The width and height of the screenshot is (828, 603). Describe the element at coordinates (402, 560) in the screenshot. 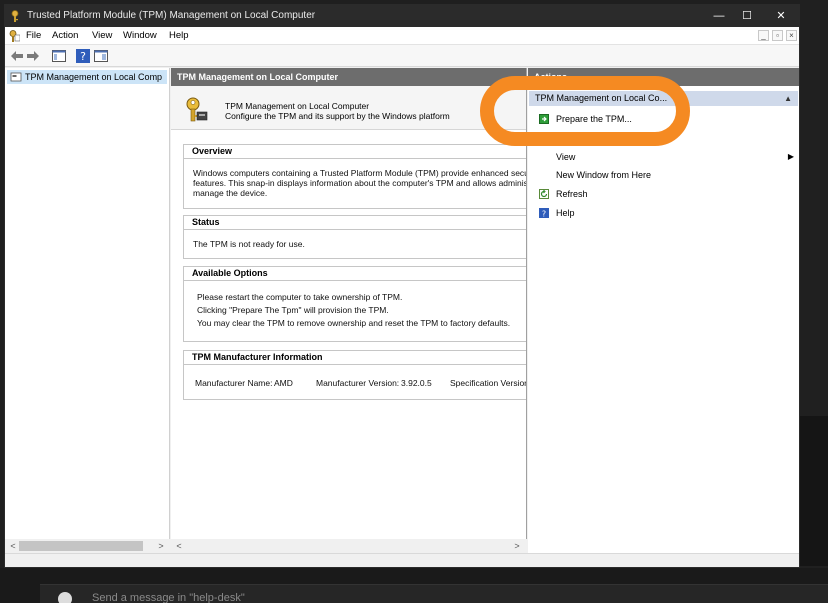

I see `status-bar` at that location.